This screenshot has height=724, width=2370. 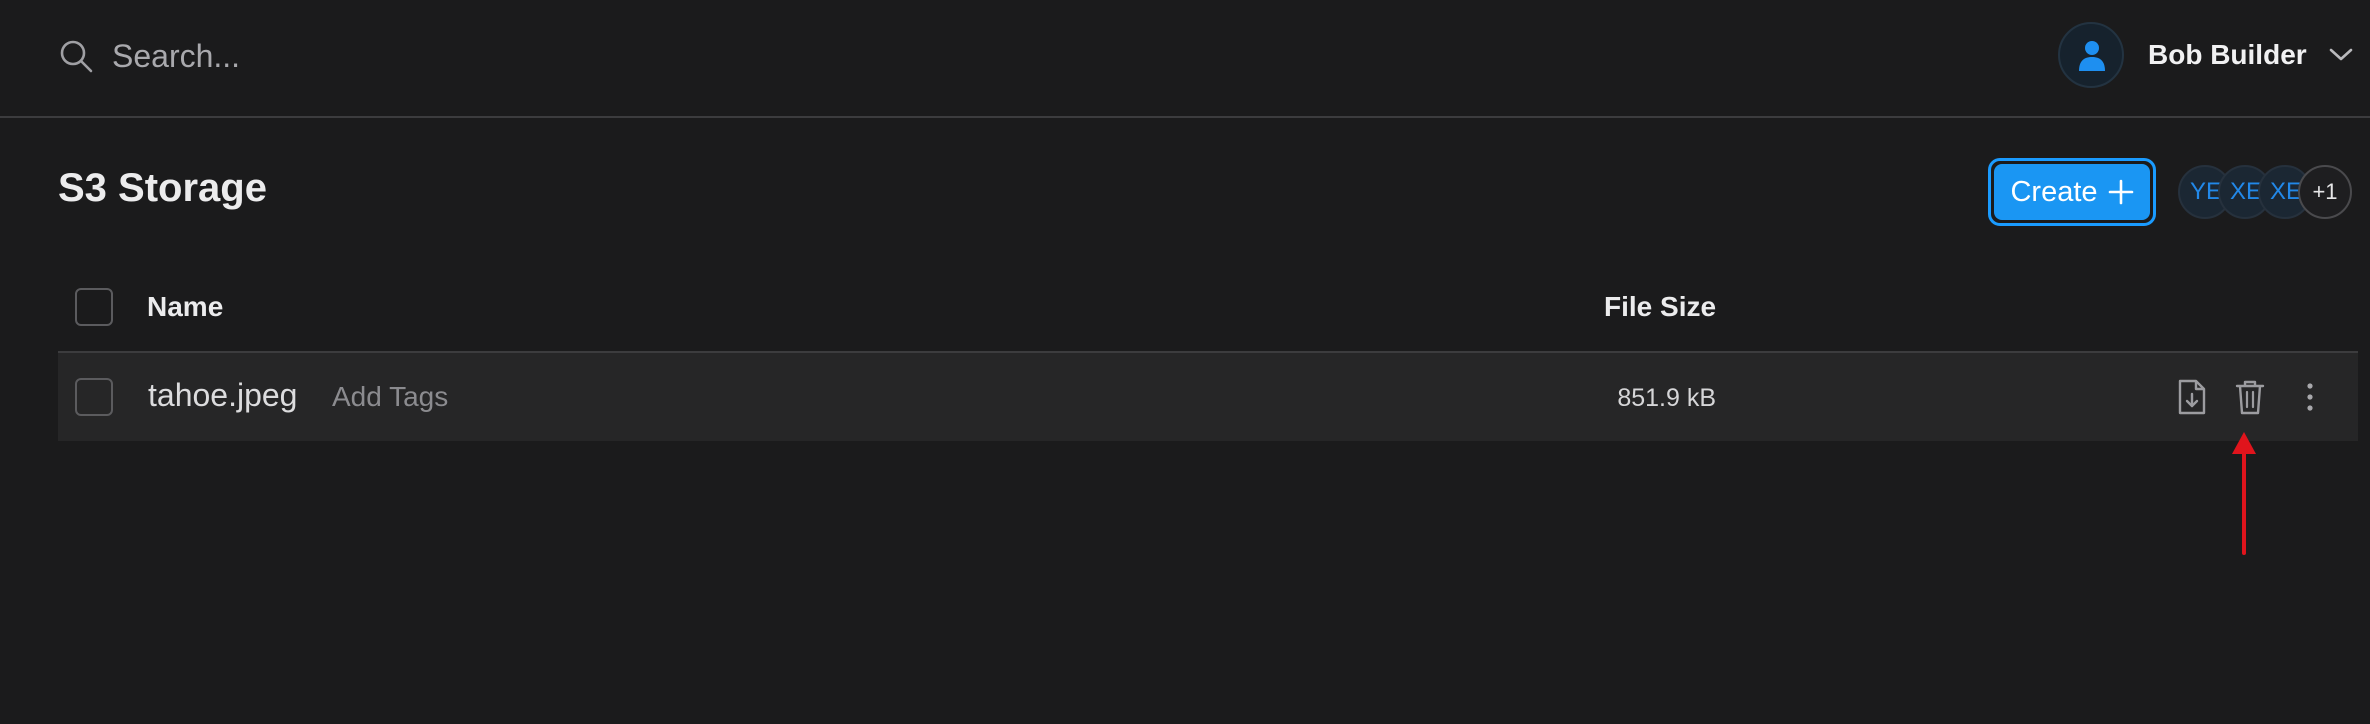 I want to click on column-header-file-size: File Size, so click(x=1660, y=307).